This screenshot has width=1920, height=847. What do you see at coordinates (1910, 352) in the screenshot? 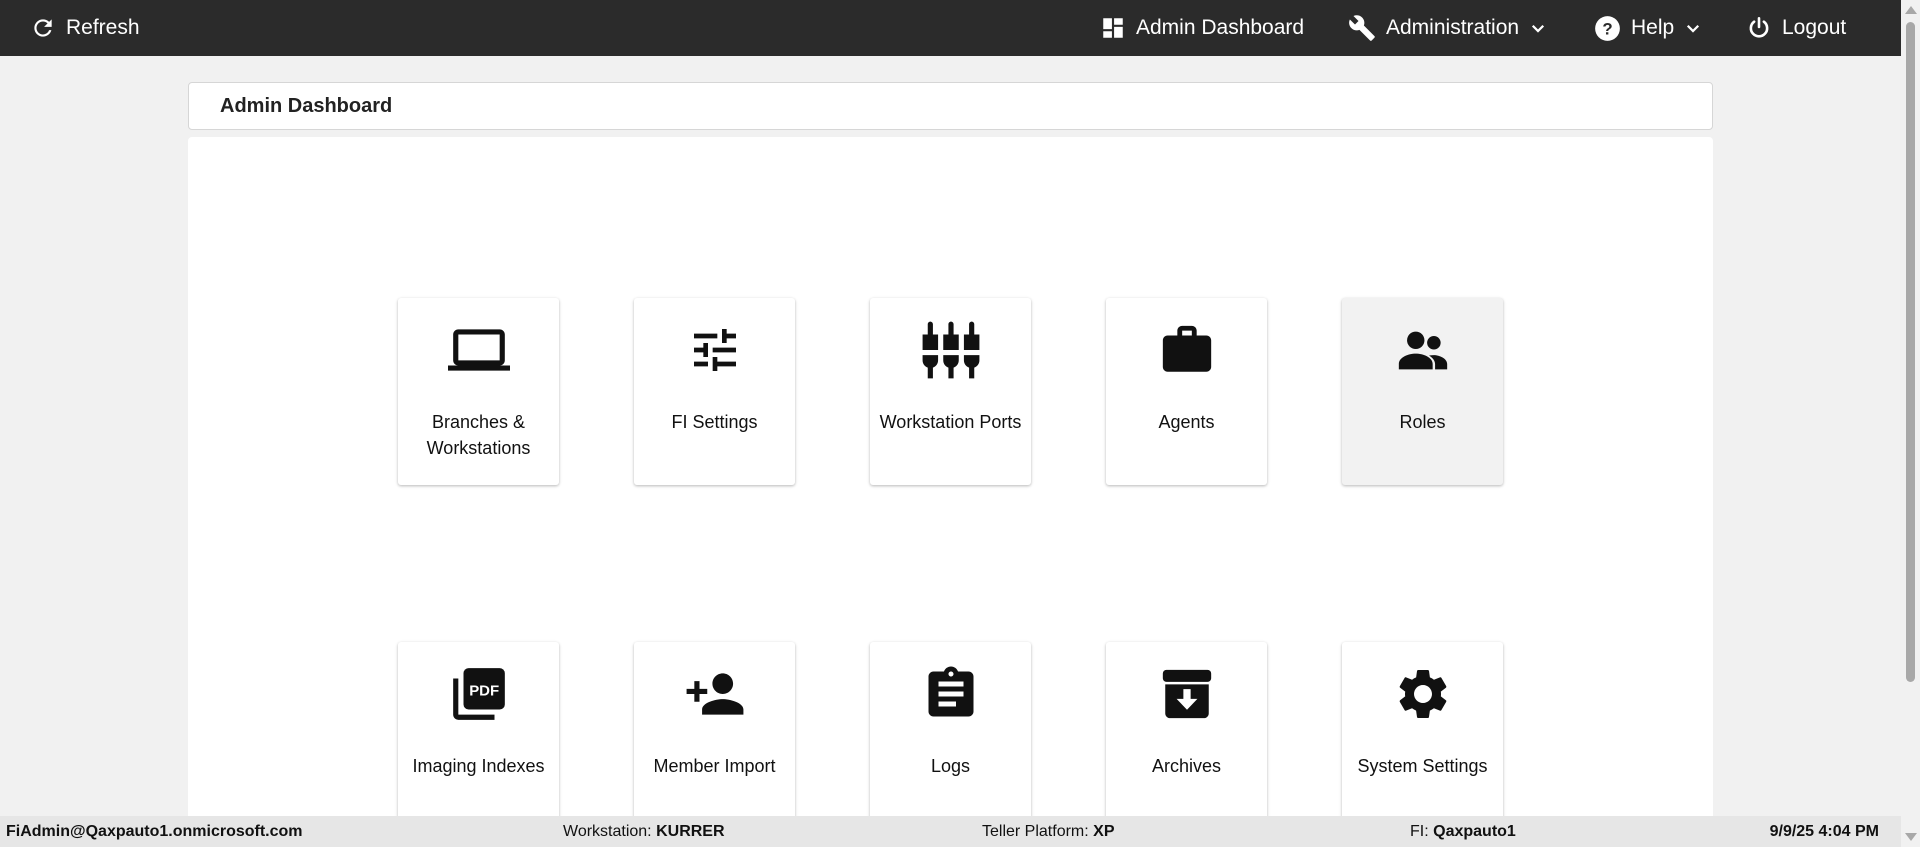
I see `scrollbar-thumb` at bounding box center [1910, 352].